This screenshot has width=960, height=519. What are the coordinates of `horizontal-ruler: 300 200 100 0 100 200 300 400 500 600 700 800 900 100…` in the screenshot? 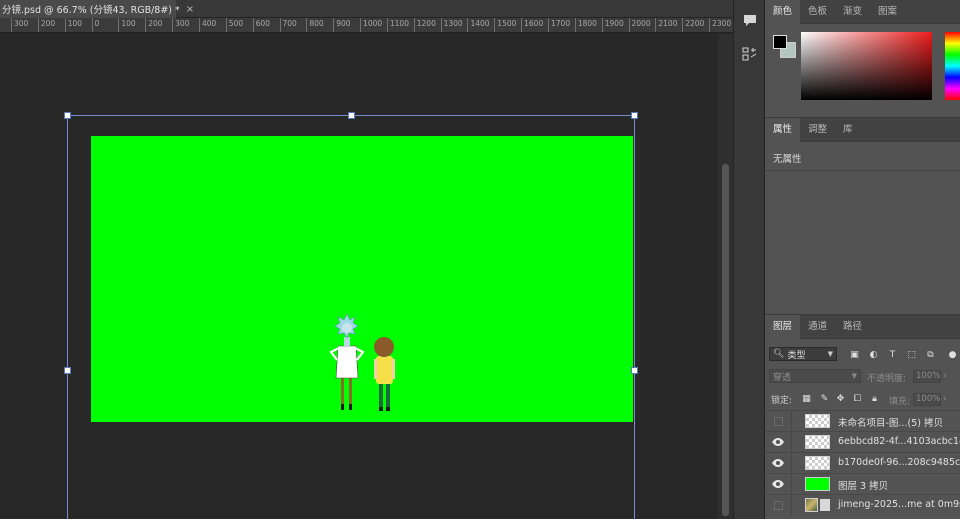 It's located at (366, 25).